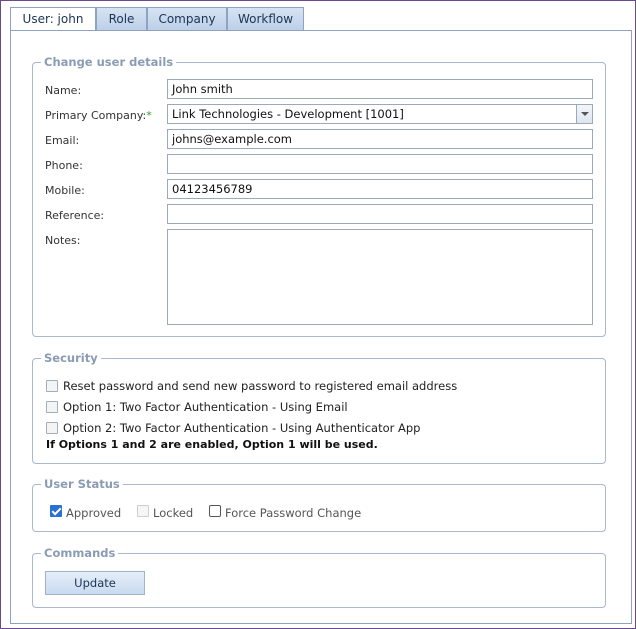  I want to click on chevron-down-icon, so click(584, 114).